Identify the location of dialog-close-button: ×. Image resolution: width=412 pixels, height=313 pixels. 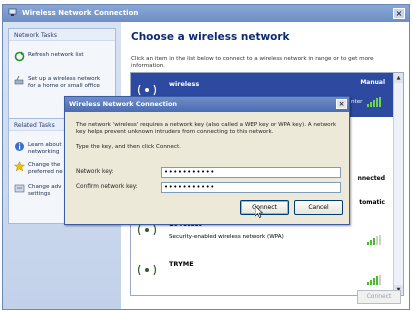
(341, 104).